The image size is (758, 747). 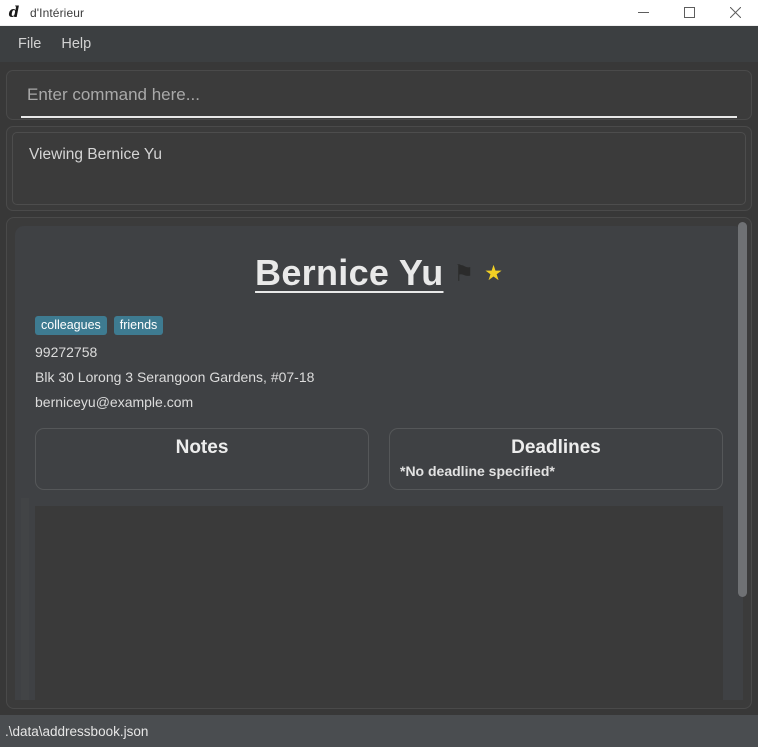 I want to click on result-display-region: Viewing Bernice Yu, so click(x=379, y=168).